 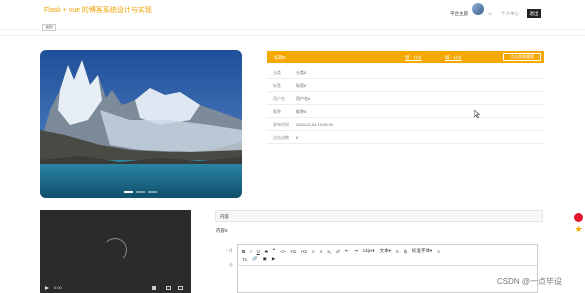 I want to click on divider, so click(x=292, y=35).